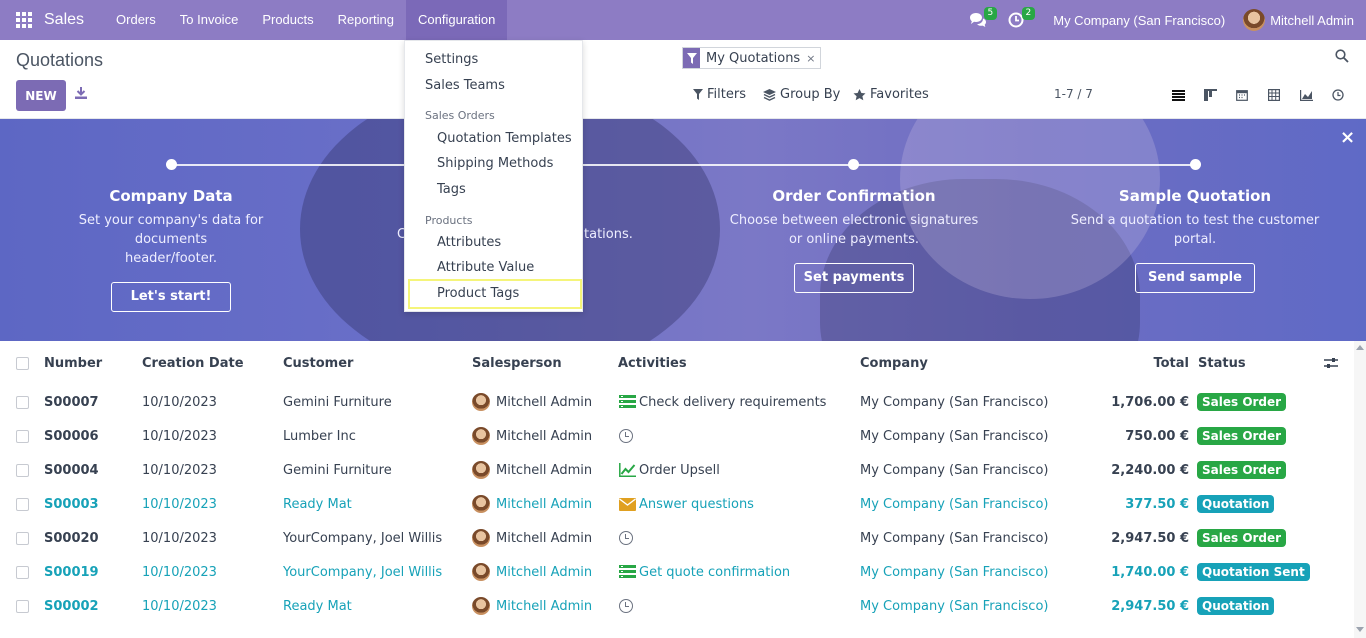 The height and width of the screenshot is (638, 1366). What do you see at coordinates (71, 470) in the screenshot?
I see `order-number: S00004` at bounding box center [71, 470].